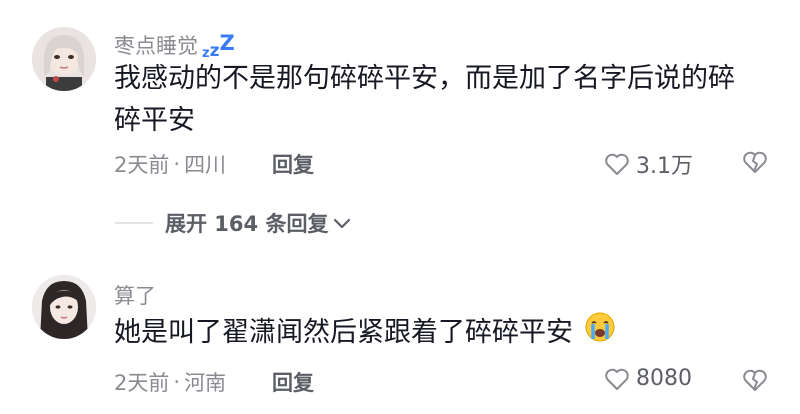 The height and width of the screenshot is (414, 800). I want to click on username-text: 算了, so click(135, 296).